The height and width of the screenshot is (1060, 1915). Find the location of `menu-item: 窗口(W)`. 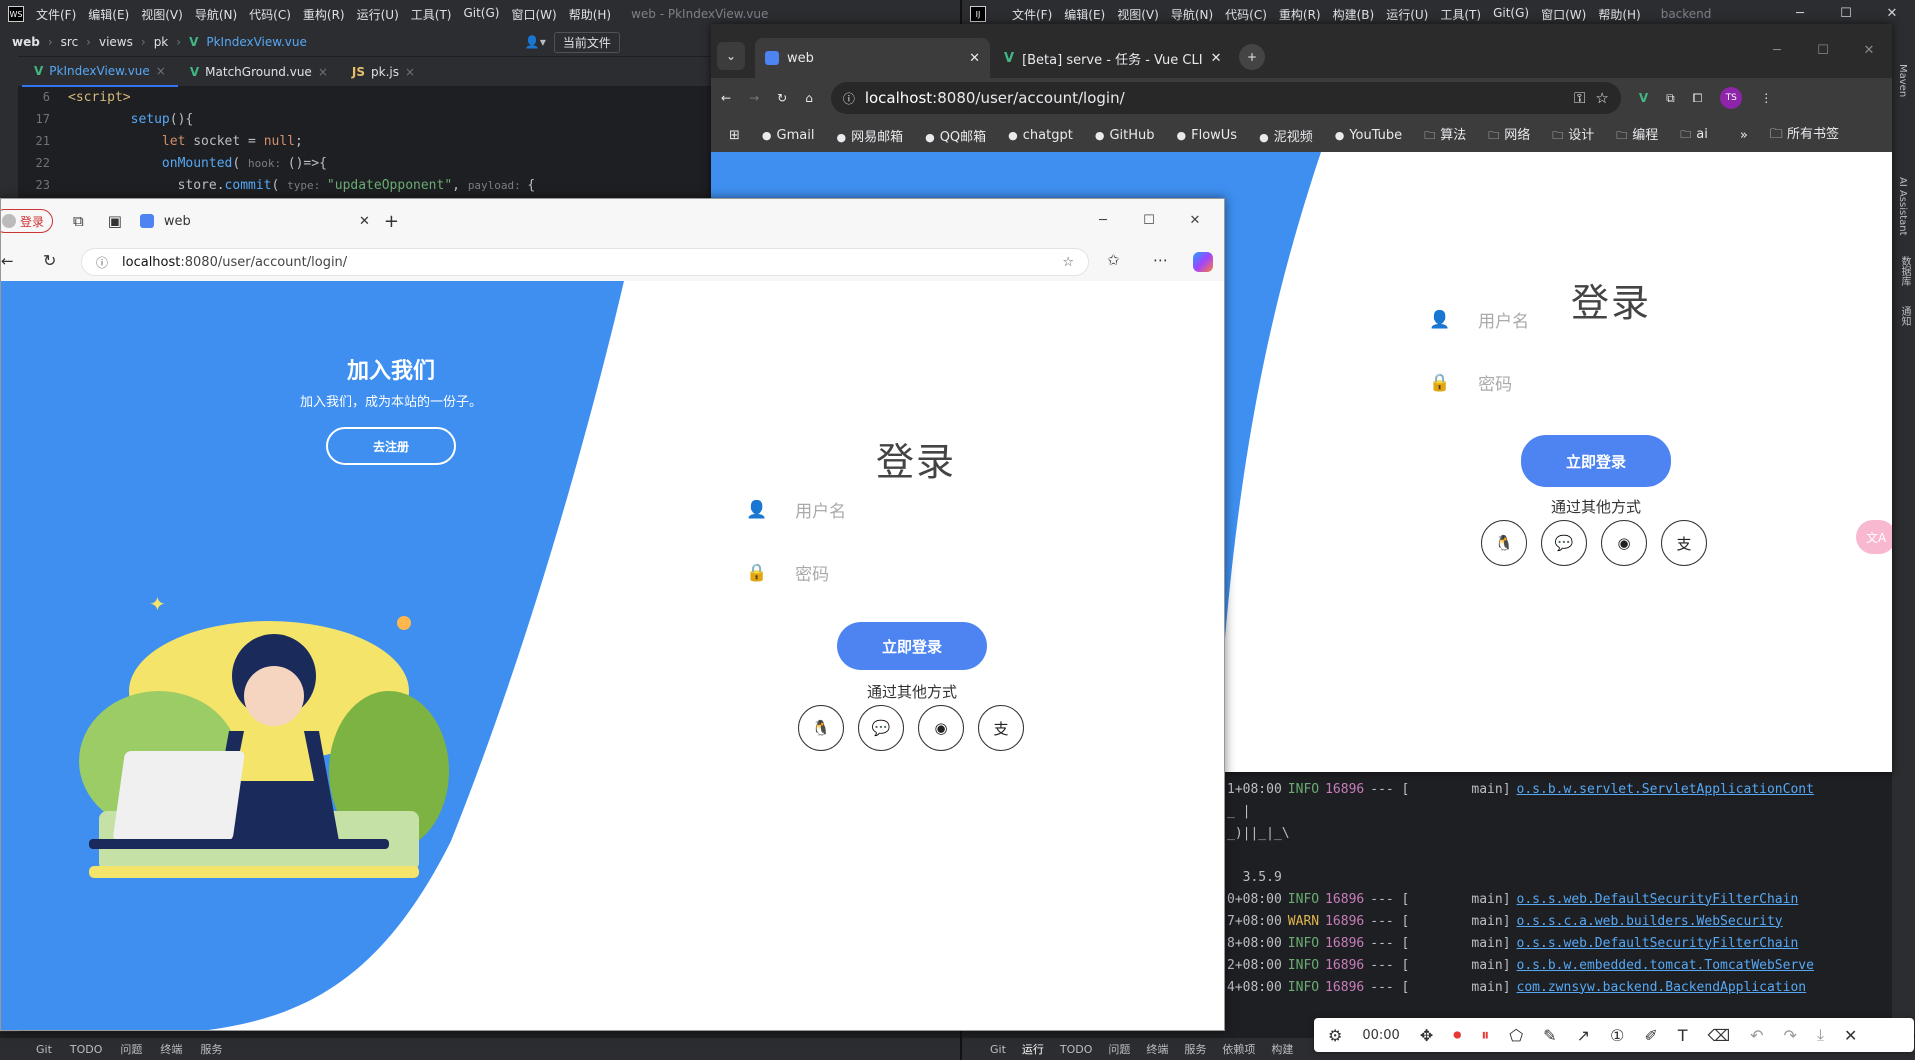

menu-item: 窗口(W) is located at coordinates (533, 14).